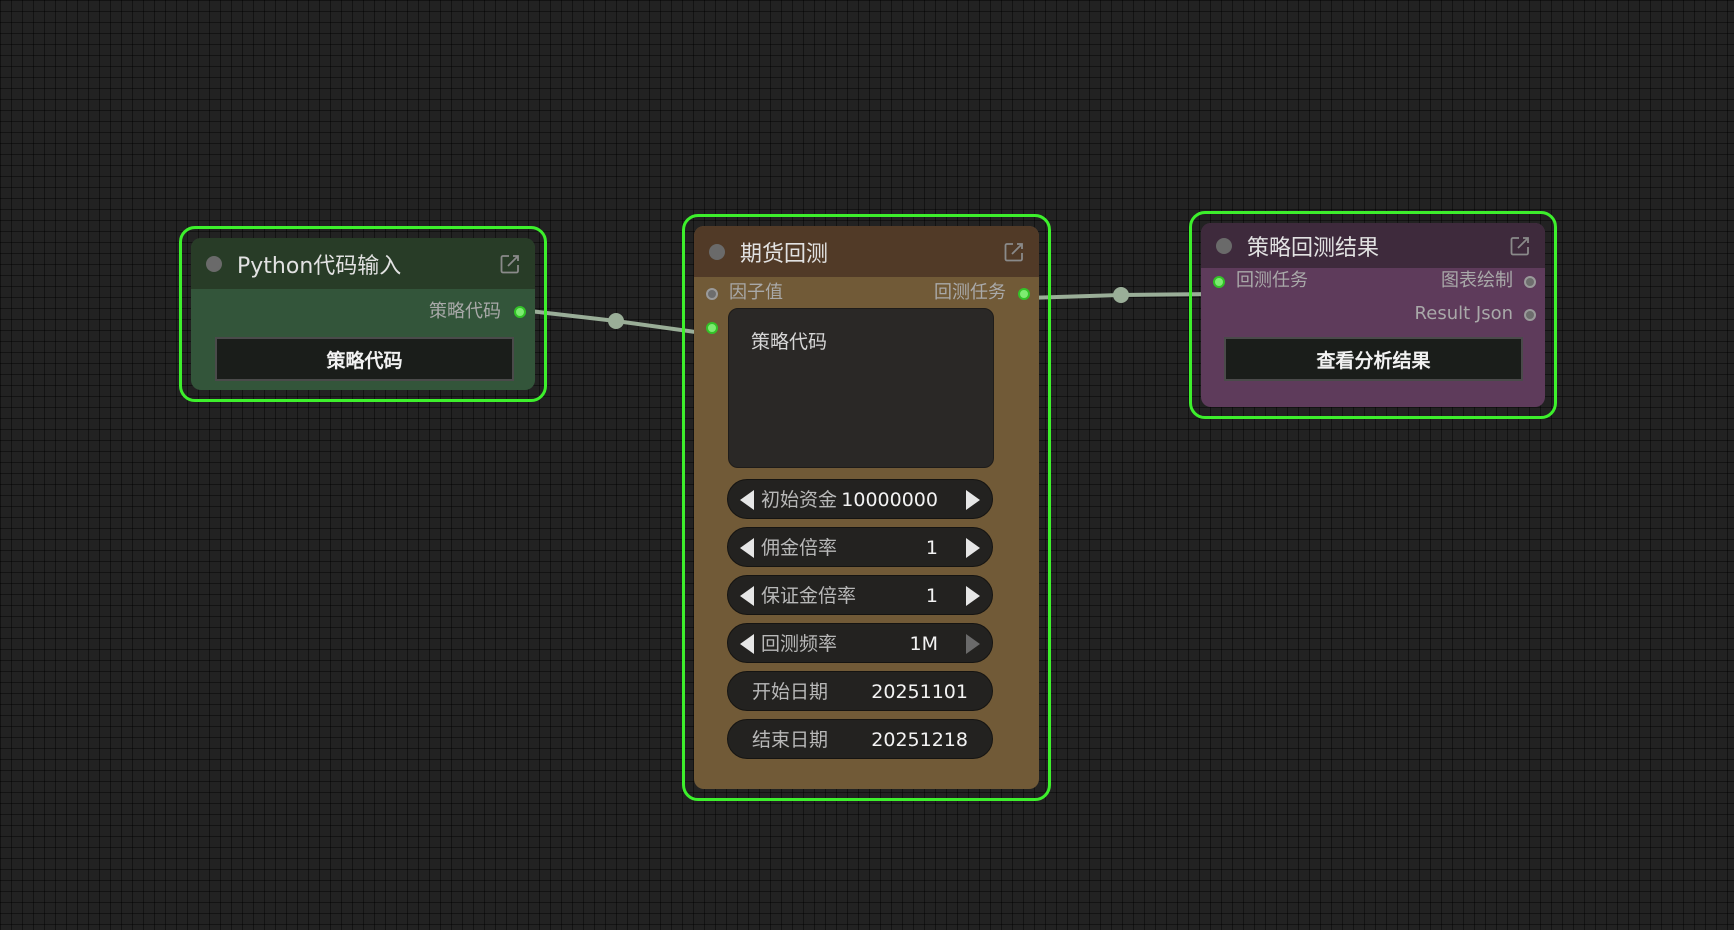 The height and width of the screenshot is (930, 1734). What do you see at coordinates (1219, 282) in the screenshot?
I see `input-port-backtest-task` at bounding box center [1219, 282].